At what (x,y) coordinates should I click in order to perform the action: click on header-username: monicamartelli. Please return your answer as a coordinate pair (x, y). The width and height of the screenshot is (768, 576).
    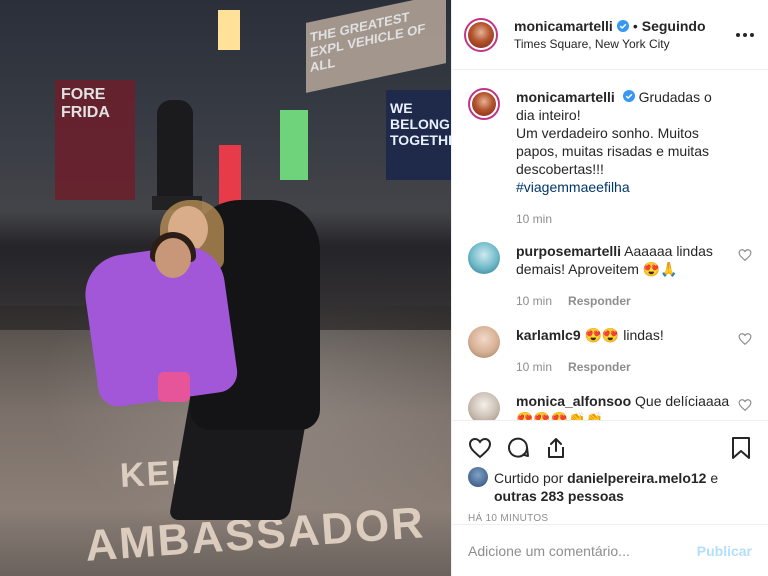
    Looking at the image, I should click on (563, 26).